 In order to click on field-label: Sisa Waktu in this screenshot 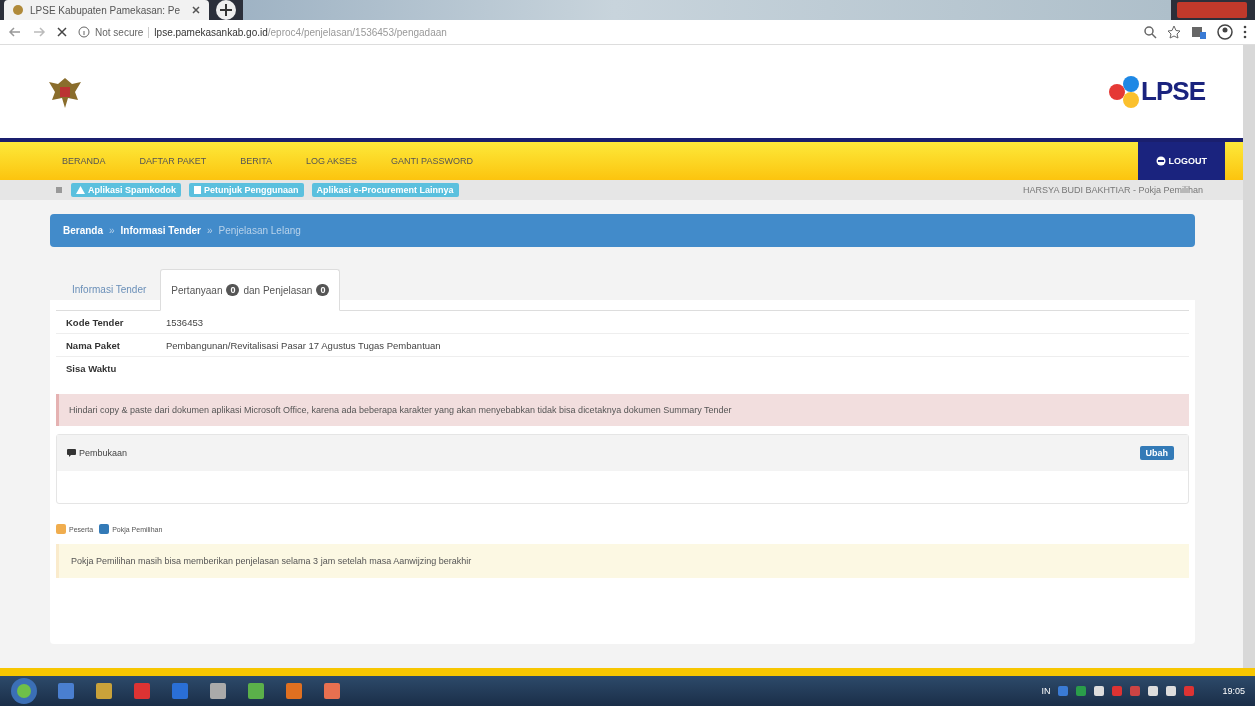, I will do `click(92, 368)`.